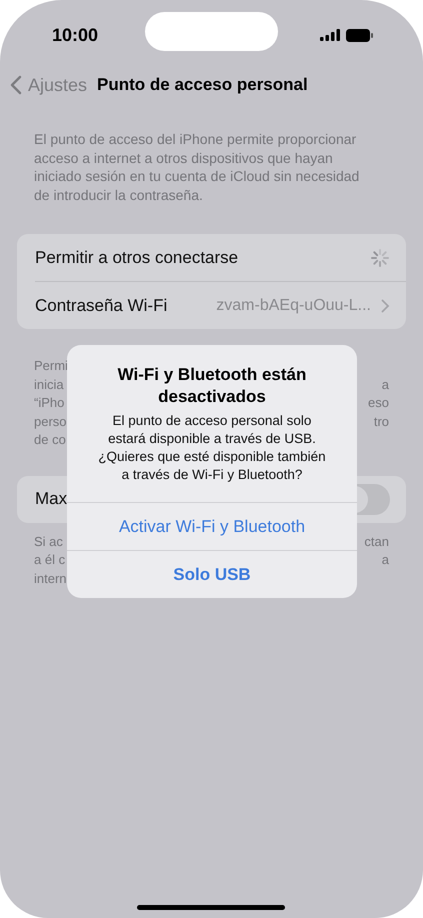 The image size is (423, 918). What do you see at coordinates (212, 448) in the screenshot?
I see `alert-message: El punto de acceso personal solo estará disponible a través de USB. ¿Quieres que esté disponible también a través de Wi-Fi y Bluetooth?` at bounding box center [212, 448].